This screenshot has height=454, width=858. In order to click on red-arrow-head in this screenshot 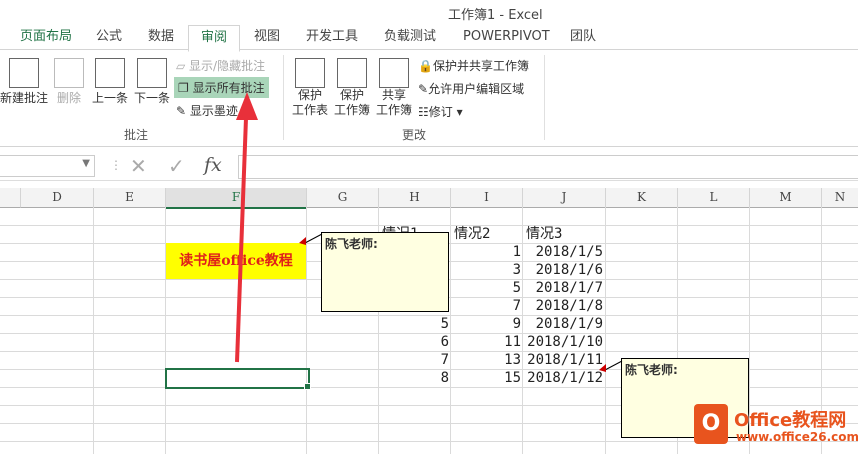, I will do `click(247, 106)`.